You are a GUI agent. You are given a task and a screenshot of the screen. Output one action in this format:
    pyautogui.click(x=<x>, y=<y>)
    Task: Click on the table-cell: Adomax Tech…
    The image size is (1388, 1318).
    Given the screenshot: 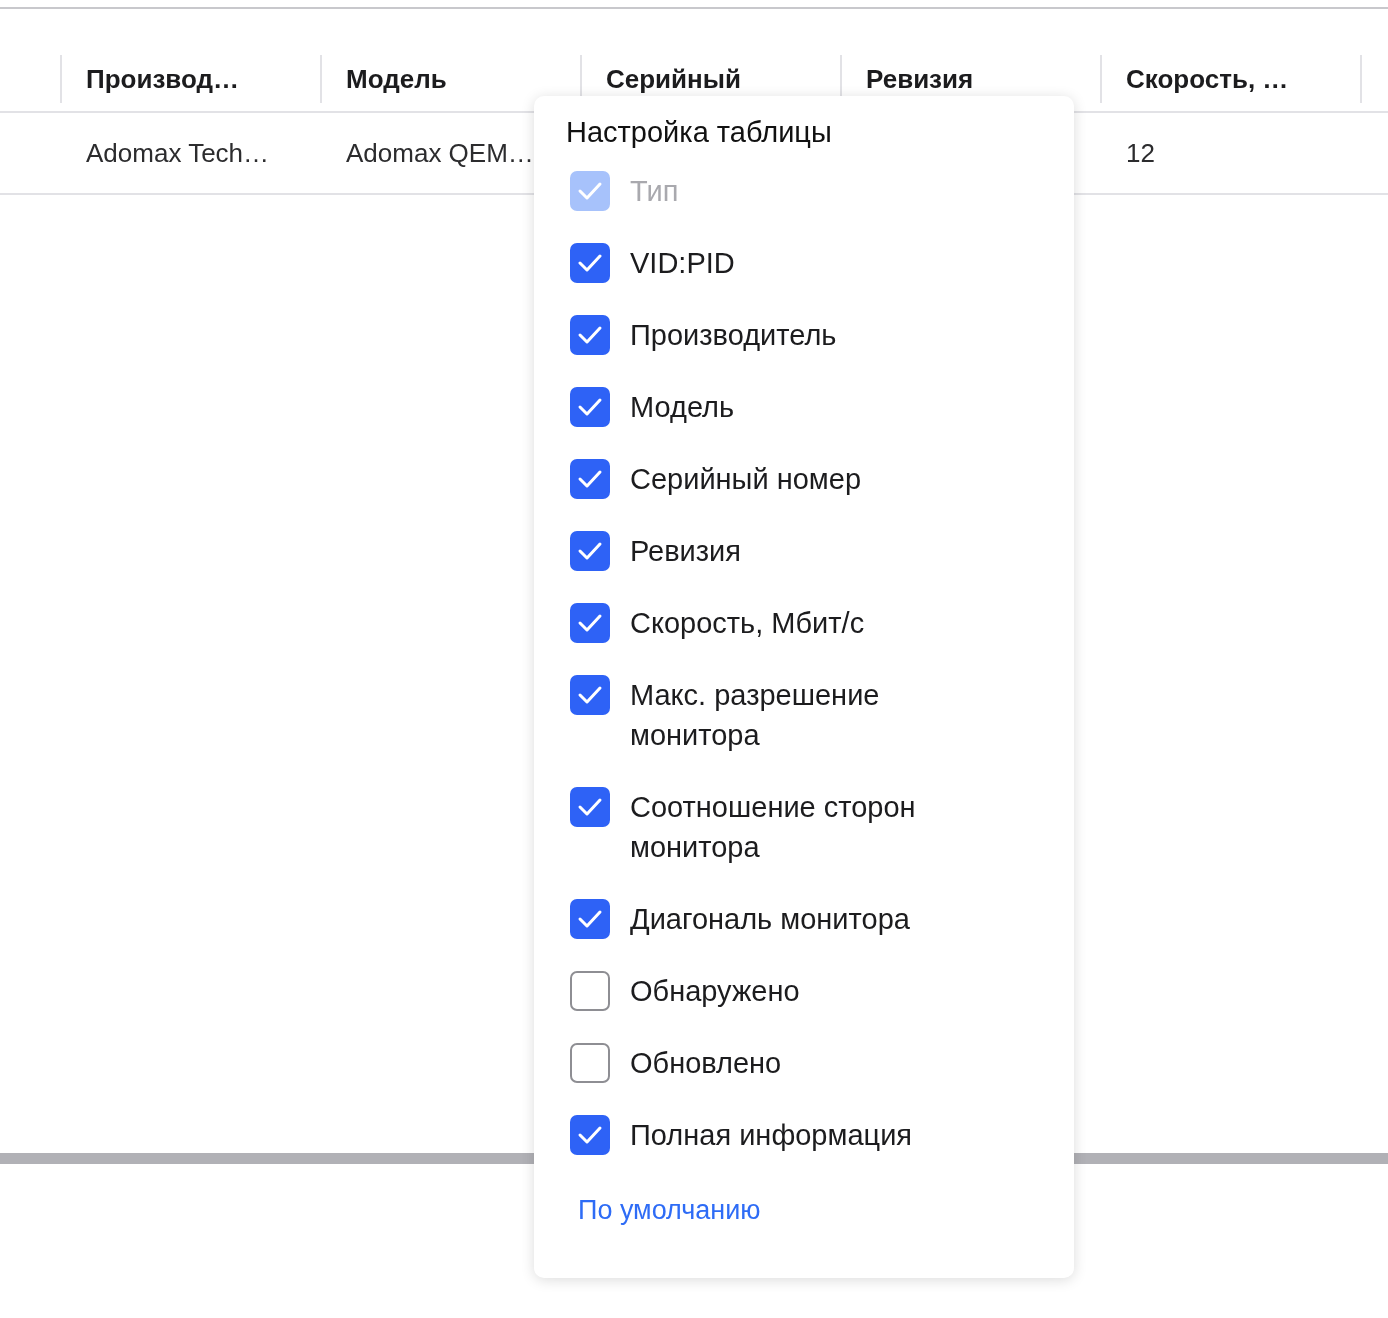 What is the action you would take?
    pyautogui.click(x=178, y=152)
    